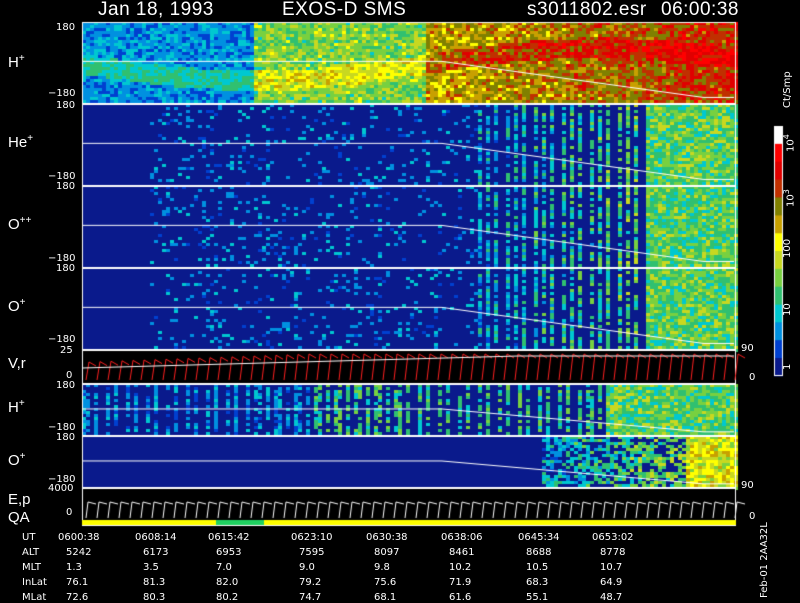  What do you see at coordinates (62, 339) in the screenshot?
I see `ytick-4-bot: −180` at bounding box center [62, 339].